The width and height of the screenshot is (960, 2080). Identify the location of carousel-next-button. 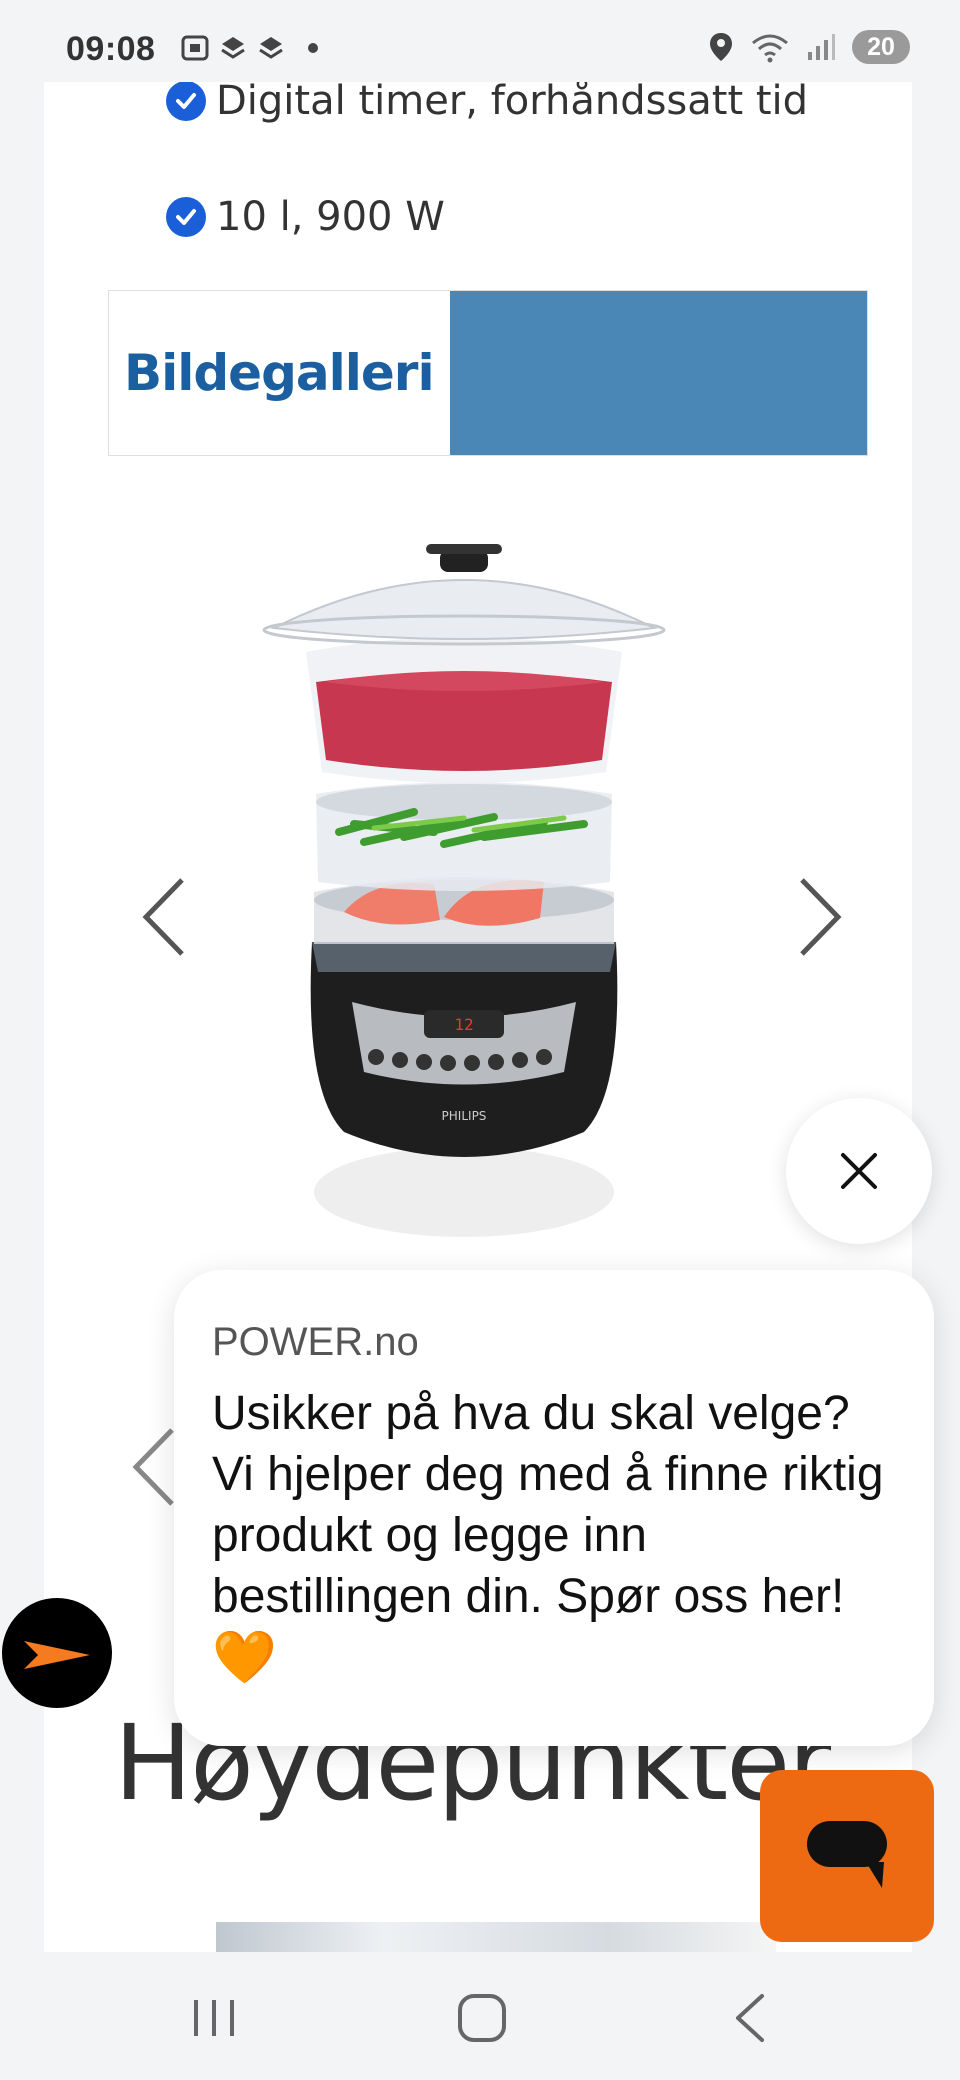
(820, 917).